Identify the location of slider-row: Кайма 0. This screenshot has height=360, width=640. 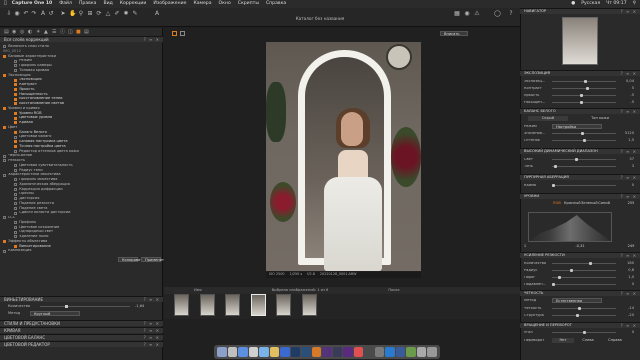
(580, 185).